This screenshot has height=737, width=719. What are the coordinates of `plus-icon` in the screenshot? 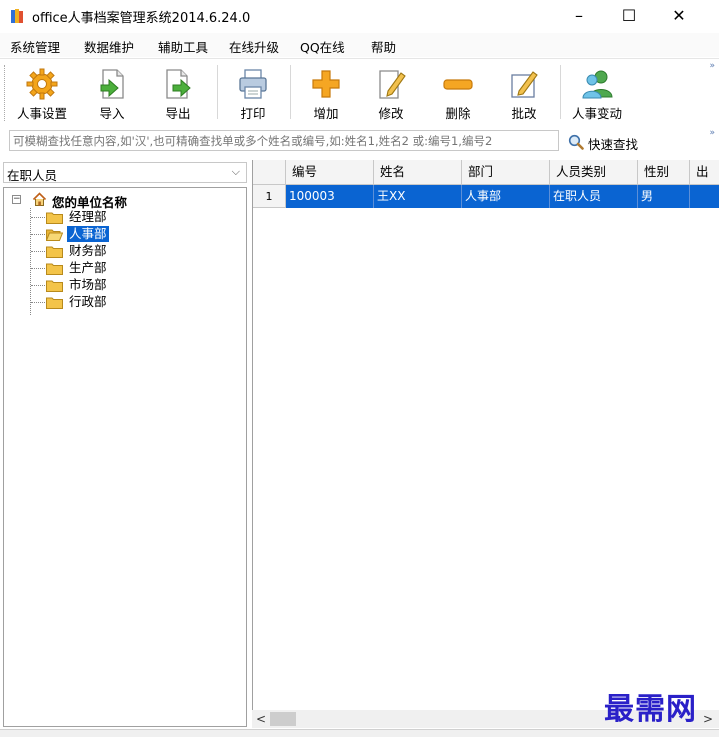 It's located at (326, 84).